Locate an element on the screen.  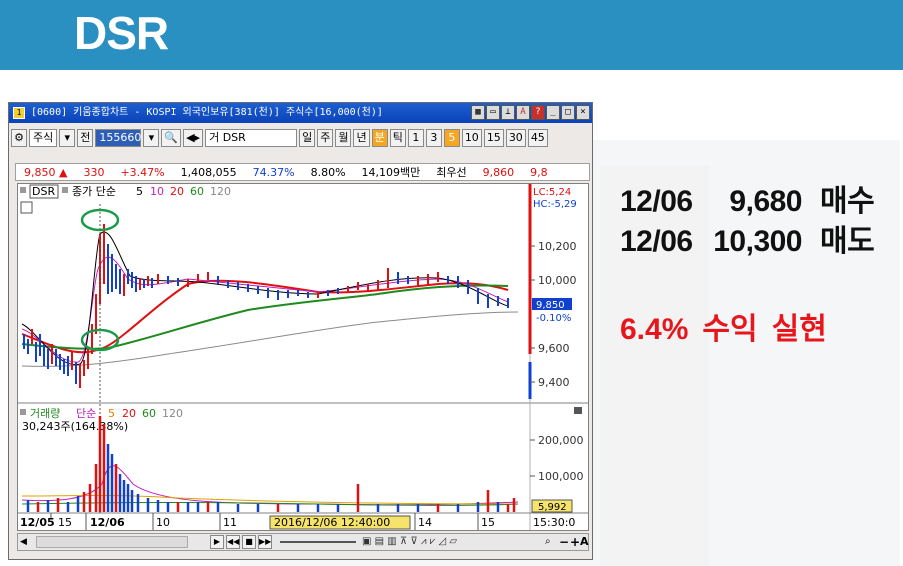
market-select: 주식 is located at coordinates (43, 138).